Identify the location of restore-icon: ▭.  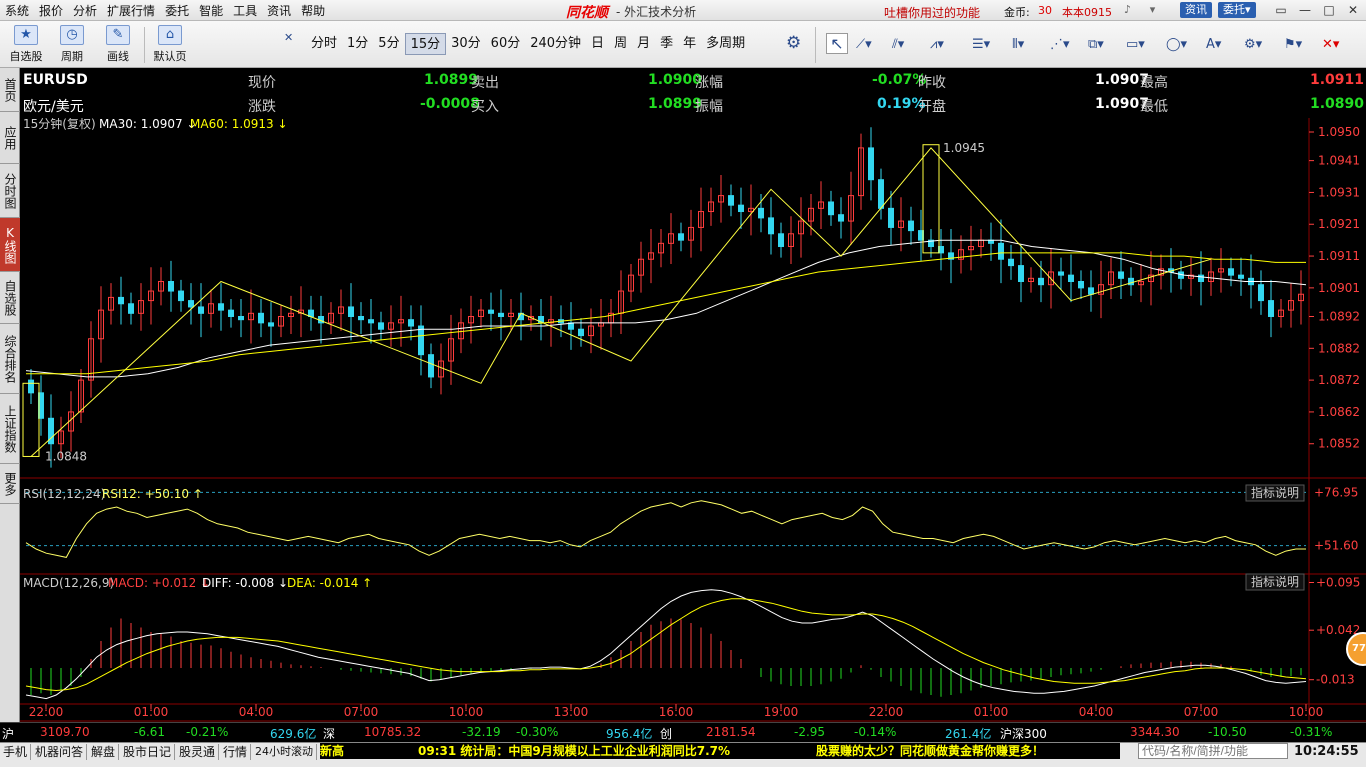
(1281, 10).